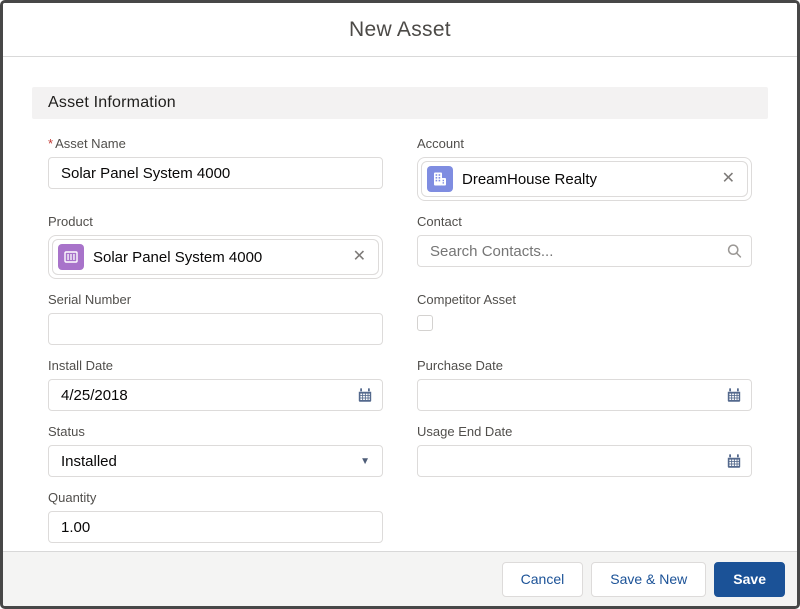 The width and height of the screenshot is (800, 609). Describe the element at coordinates (439, 221) in the screenshot. I see `contact-label: Contact` at that location.